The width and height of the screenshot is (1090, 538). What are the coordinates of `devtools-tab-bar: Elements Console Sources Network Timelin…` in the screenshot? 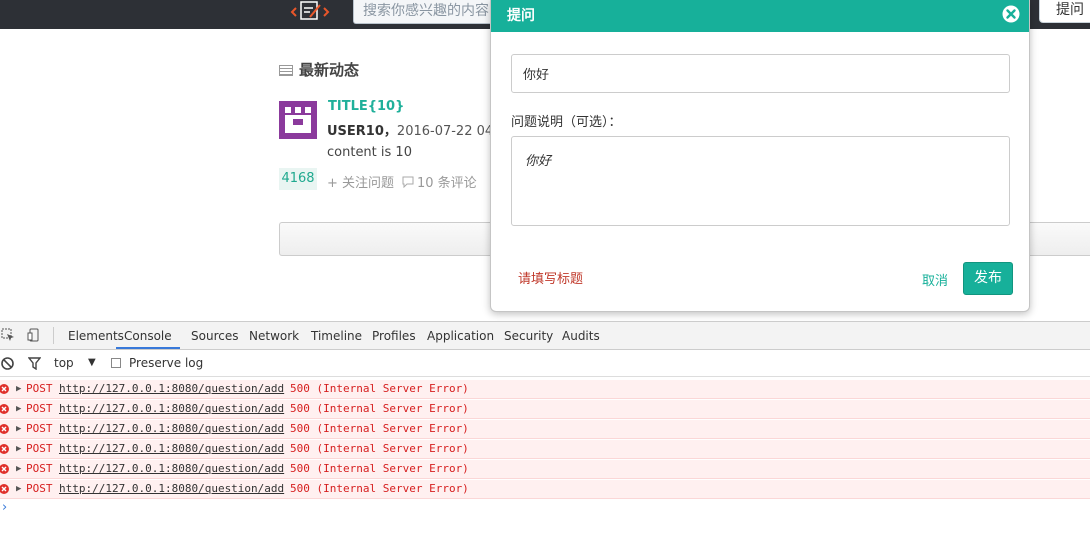 It's located at (545, 336).